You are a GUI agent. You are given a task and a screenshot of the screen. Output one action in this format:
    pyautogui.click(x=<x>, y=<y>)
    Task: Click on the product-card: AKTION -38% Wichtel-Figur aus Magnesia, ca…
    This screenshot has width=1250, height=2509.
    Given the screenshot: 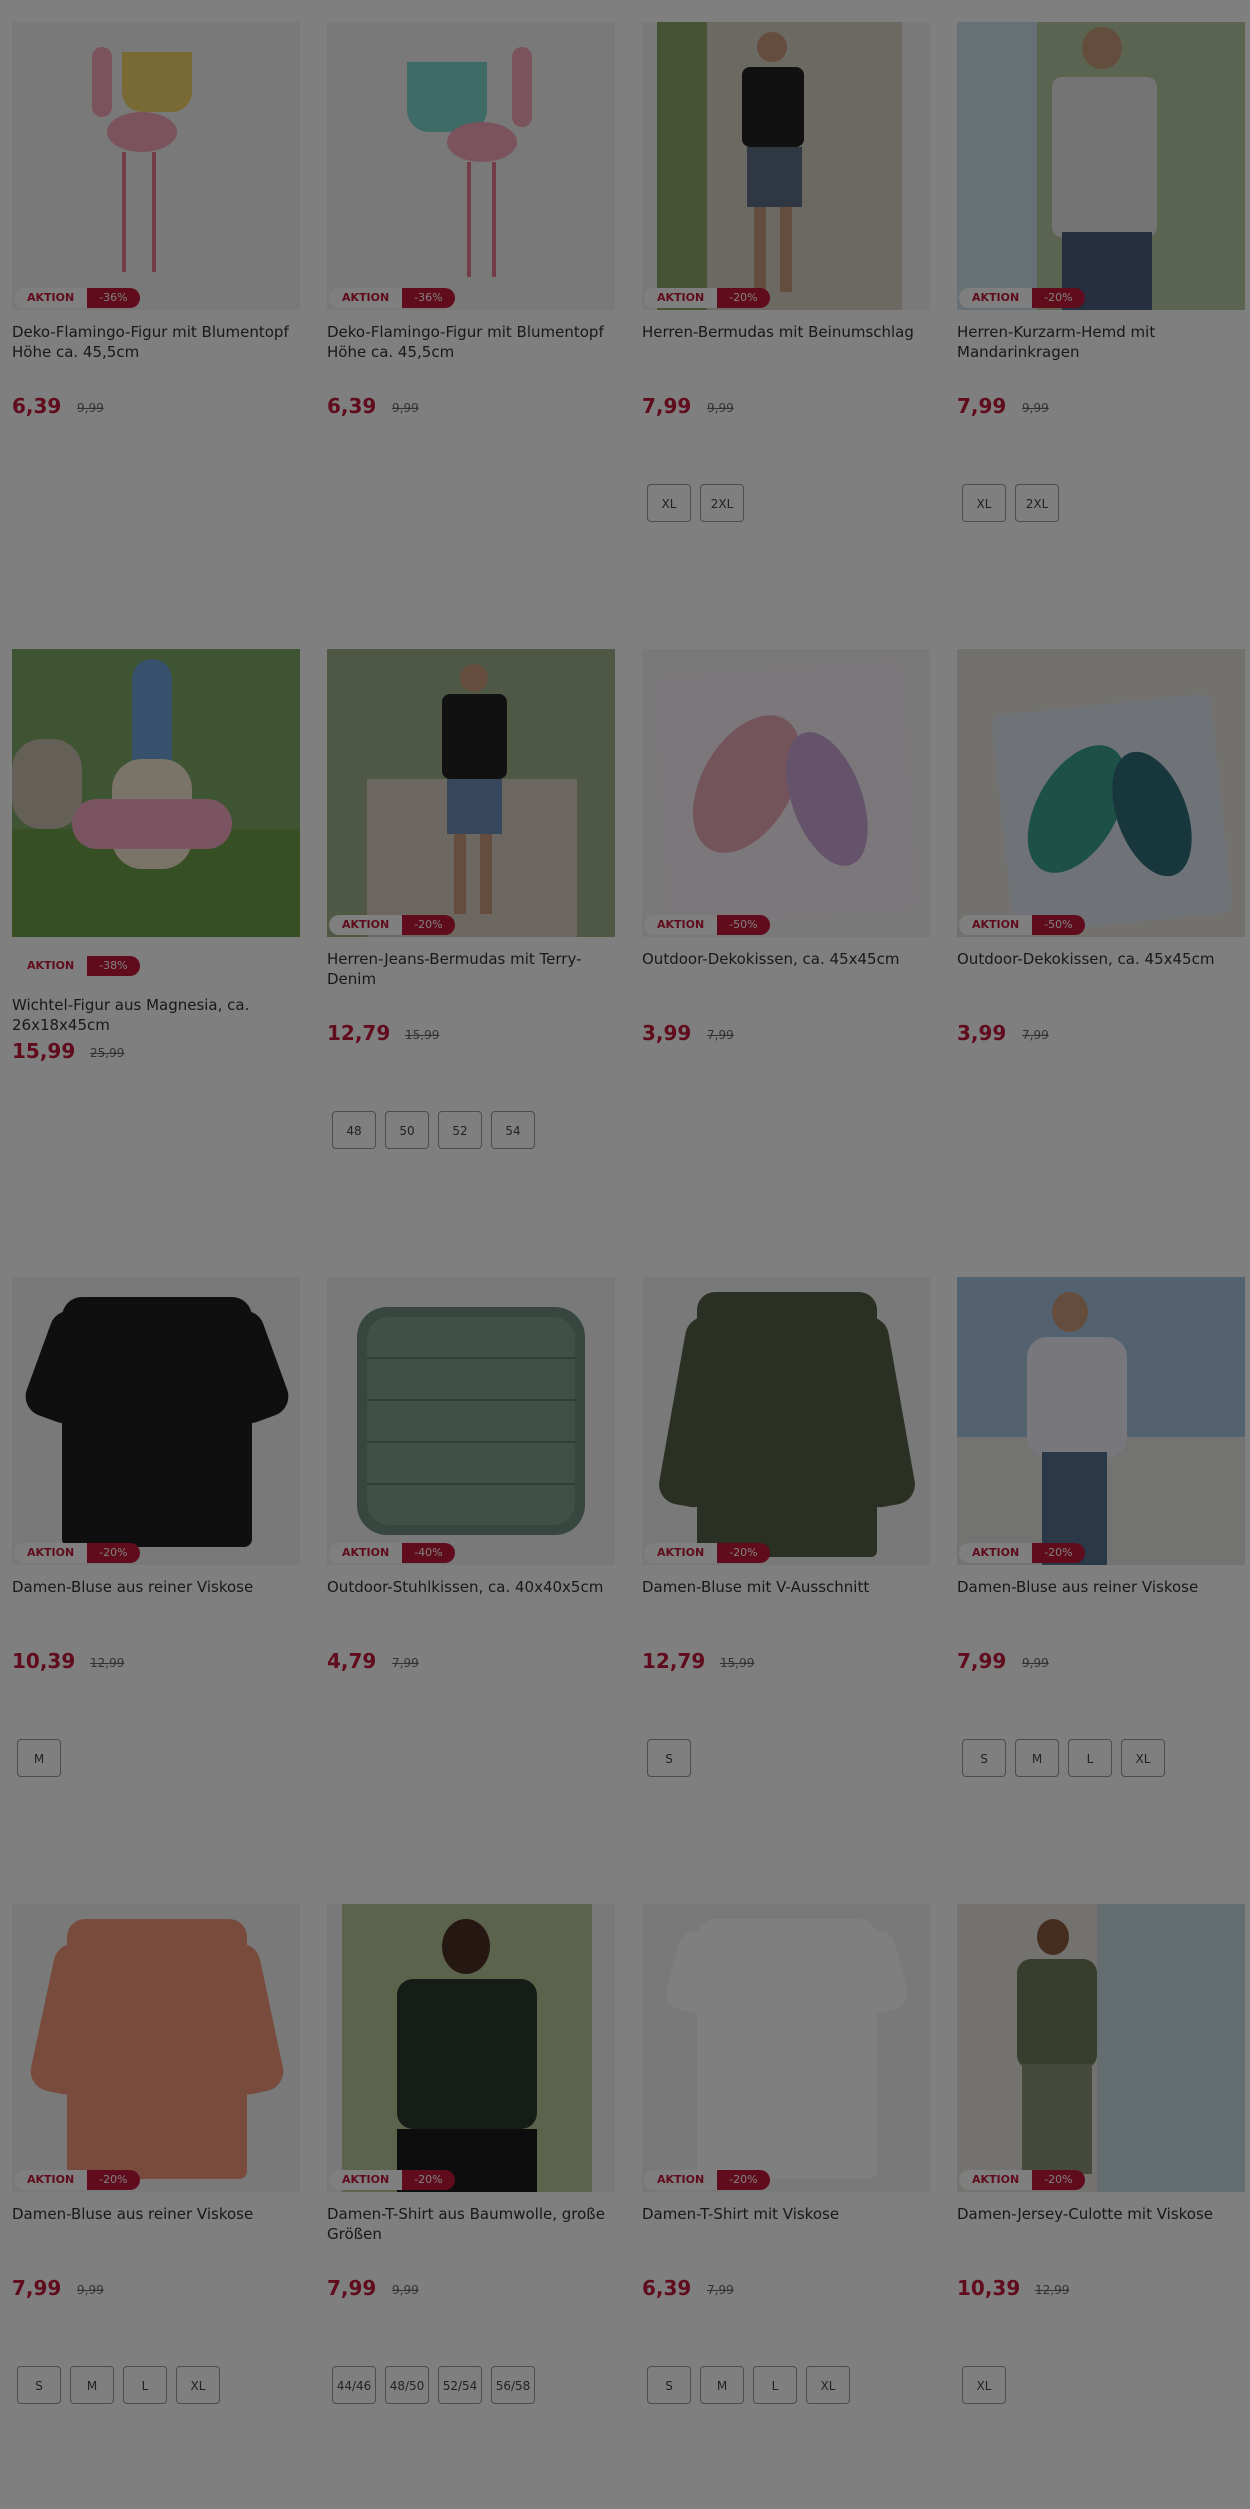 What is the action you would take?
    pyautogui.click(x=157, y=929)
    